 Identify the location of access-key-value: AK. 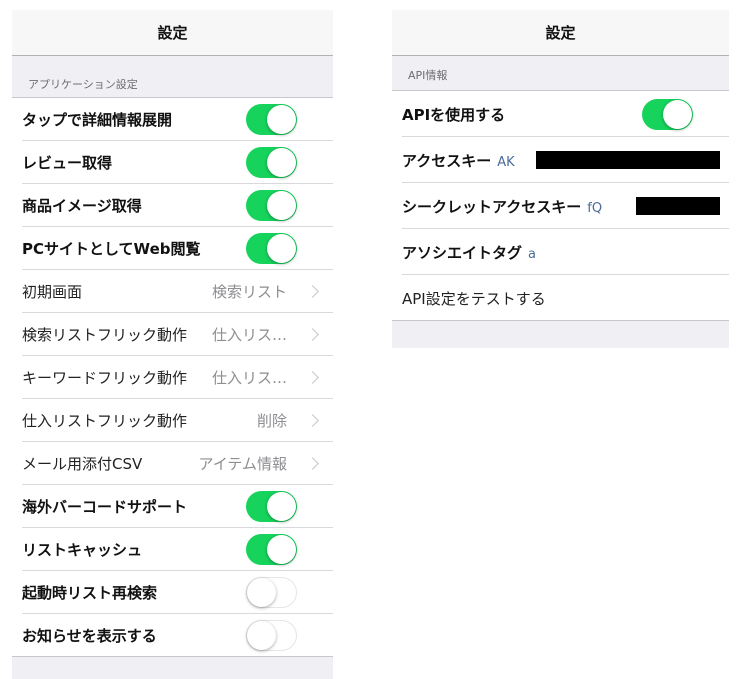
(506, 162).